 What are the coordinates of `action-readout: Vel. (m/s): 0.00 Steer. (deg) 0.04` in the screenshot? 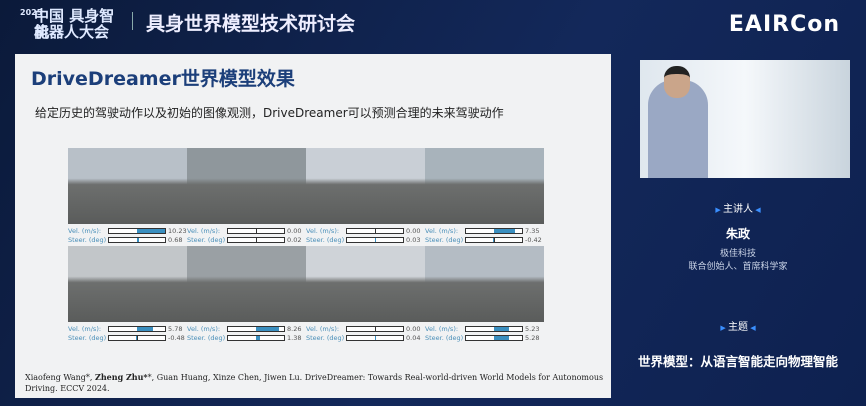 It's located at (365, 333).